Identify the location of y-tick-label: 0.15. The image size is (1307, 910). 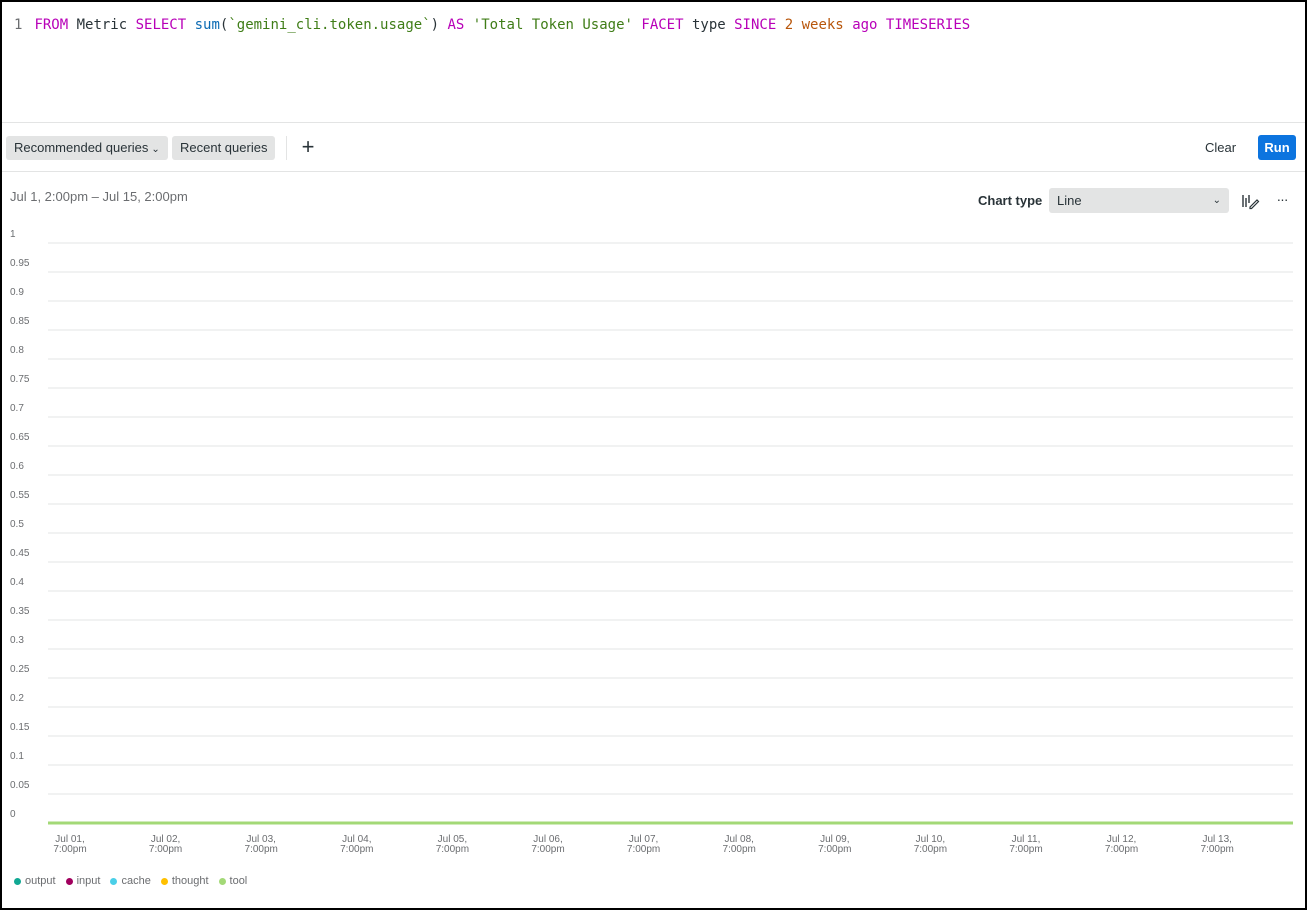
(20, 727).